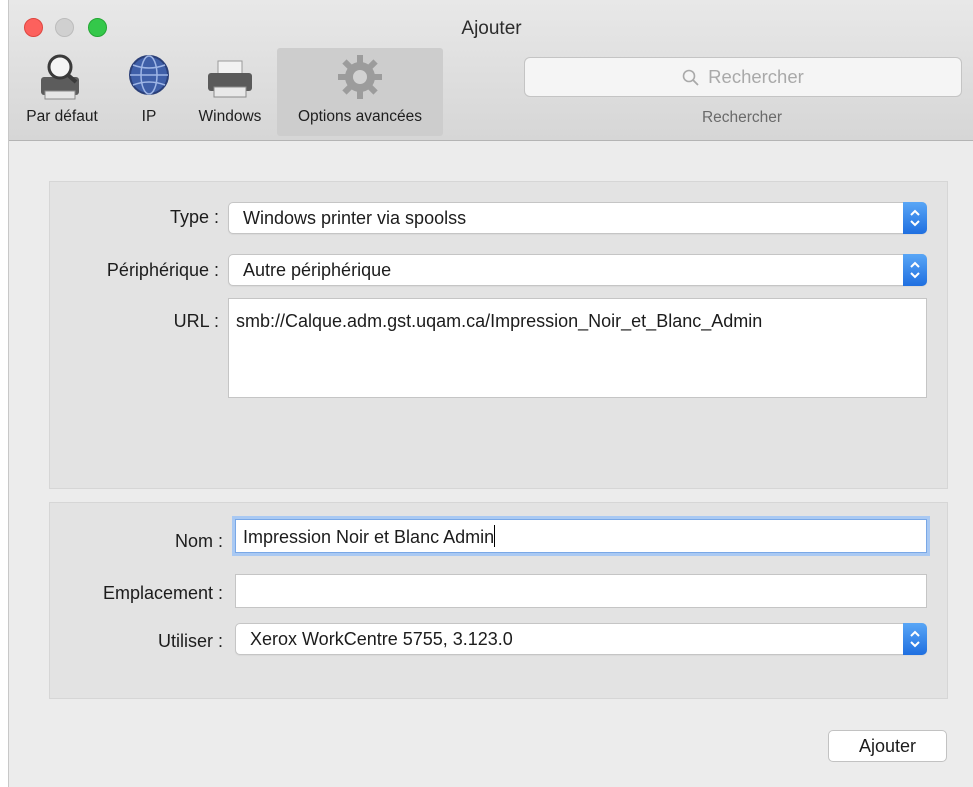 The width and height of the screenshot is (973, 787). I want to click on tool-label-default: Par défaut, so click(62, 116).